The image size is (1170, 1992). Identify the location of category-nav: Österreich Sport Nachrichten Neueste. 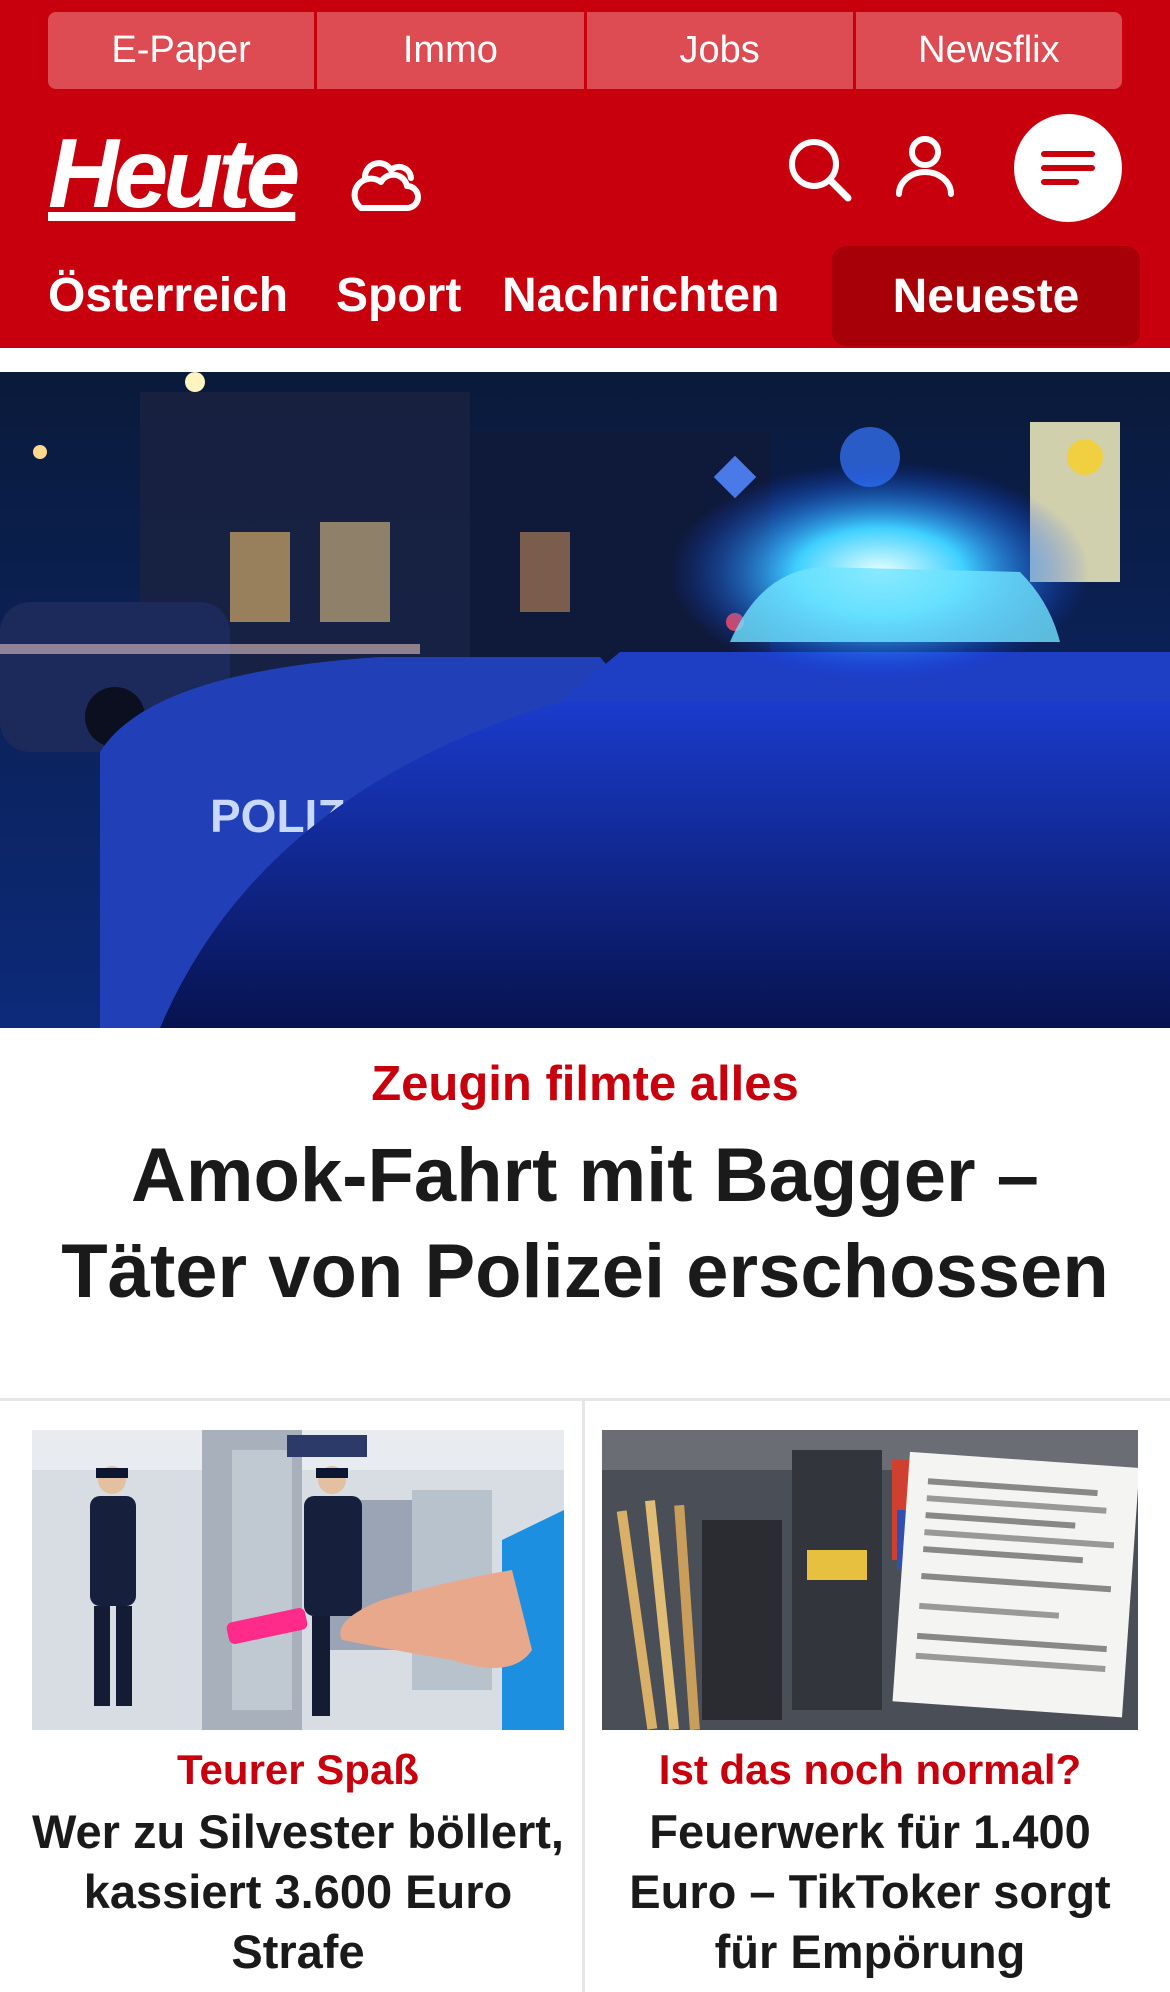
(585, 297).